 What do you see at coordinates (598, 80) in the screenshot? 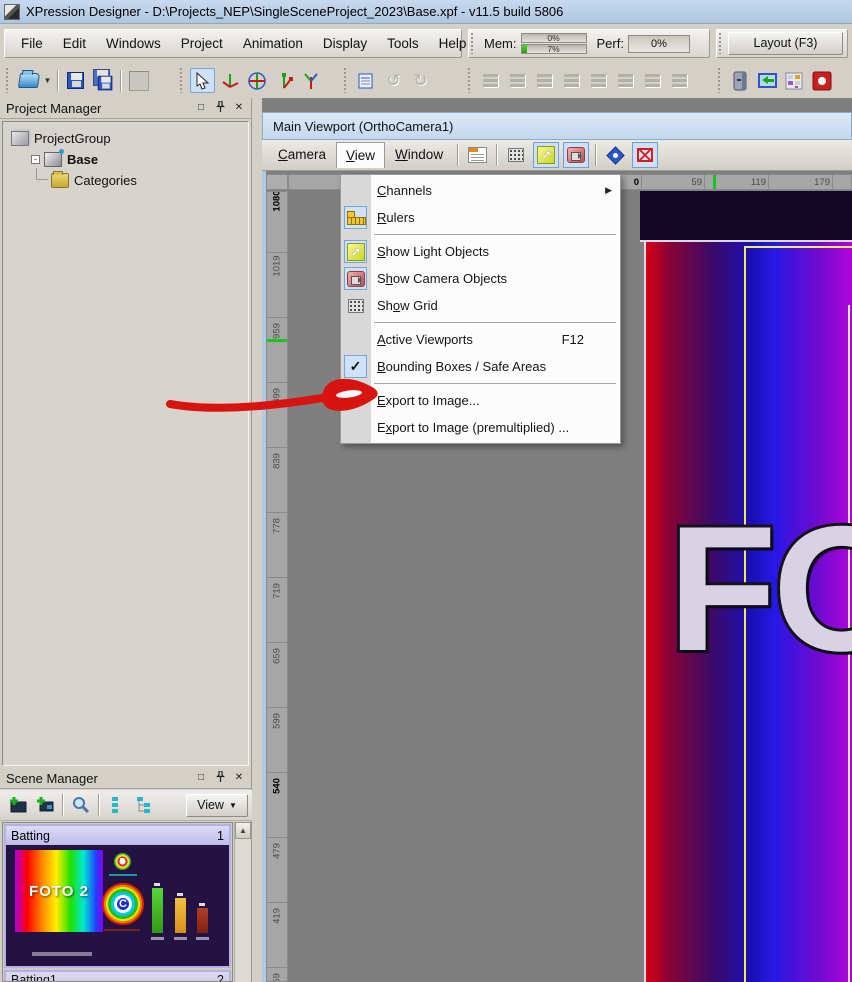
I see `align-middle-button` at bounding box center [598, 80].